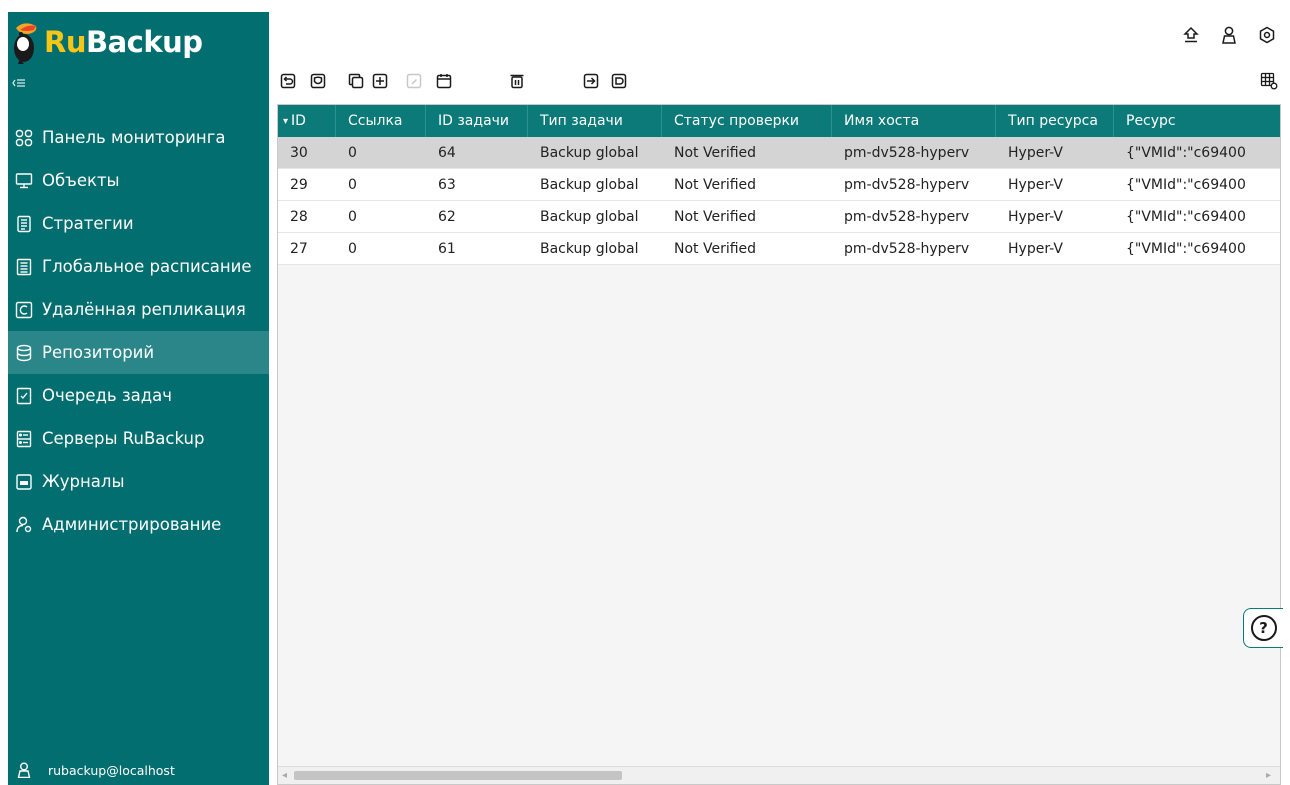 This screenshot has height=785, width=1290. Describe the element at coordinates (318, 81) in the screenshot. I see `verify-icon` at that location.